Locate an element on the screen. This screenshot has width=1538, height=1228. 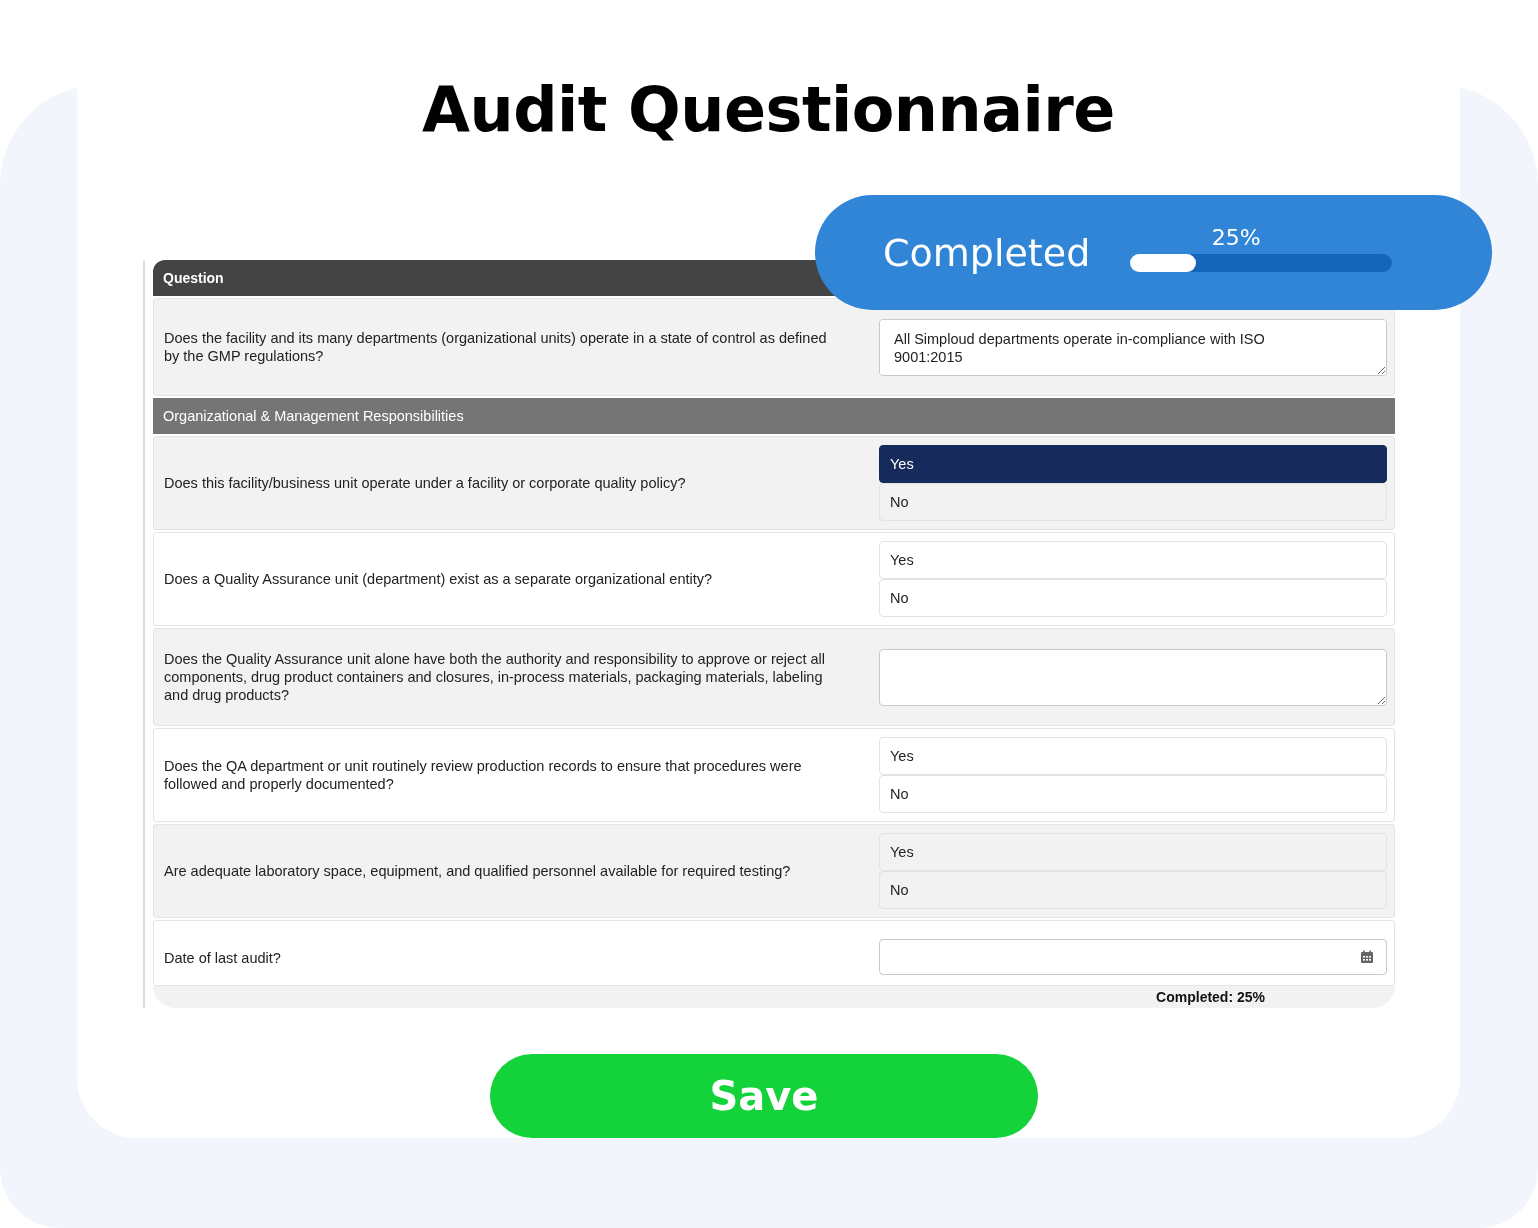
question-text: Does the QA department or unit routinely review production records to ensure that procedures were followed and properly documented? is located at coordinates (483, 775).